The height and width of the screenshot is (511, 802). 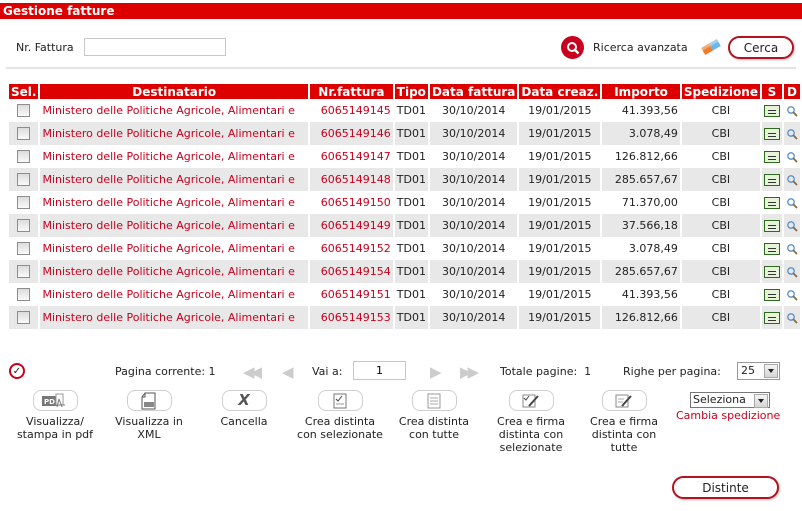 What do you see at coordinates (351, 271) in the screenshot?
I see `invoice-number-link: 6065149154` at bounding box center [351, 271].